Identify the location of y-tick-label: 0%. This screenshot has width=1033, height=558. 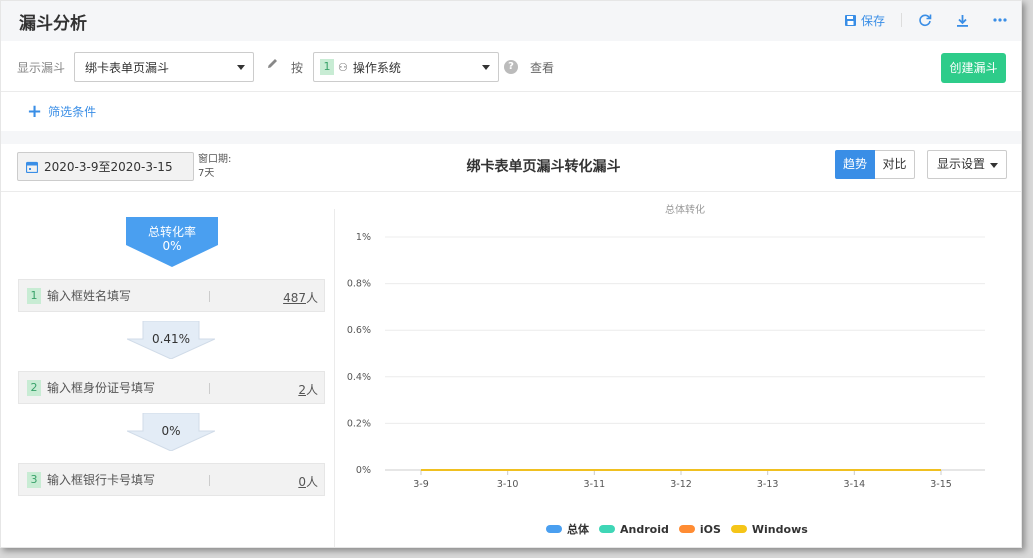
(363, 470).